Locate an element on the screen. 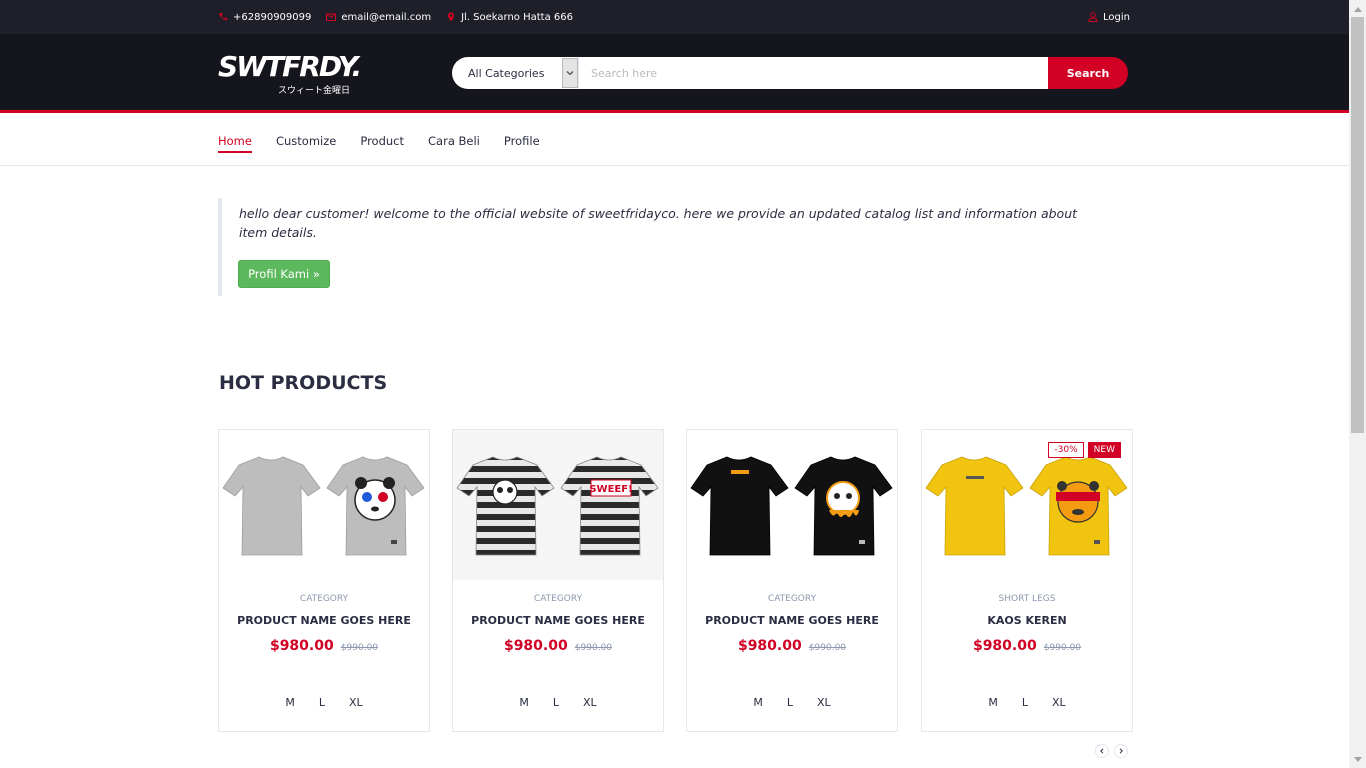 This screenshot has width=1366, height=768. nav-item-customize: Customize is located at coordinates (306, 141).